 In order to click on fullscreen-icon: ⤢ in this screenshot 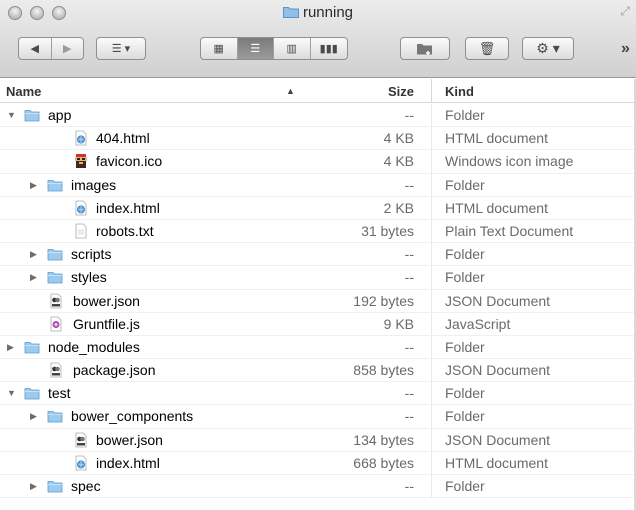, I will do `click(625, 11)`.